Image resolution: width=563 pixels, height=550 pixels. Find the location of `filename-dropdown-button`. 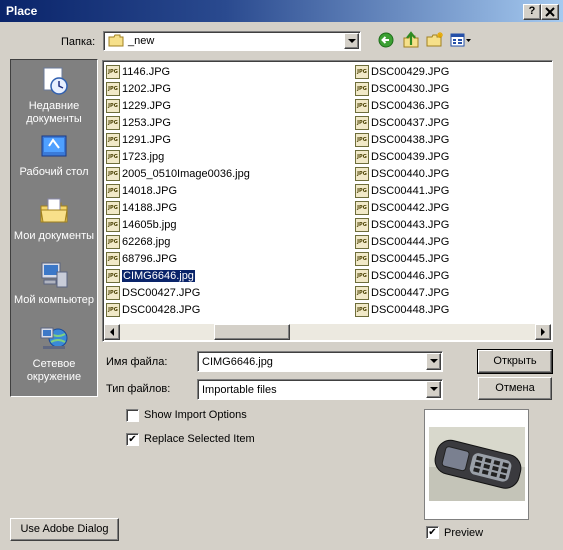

filename-dropdown-button is located at coordinates (433, 361).